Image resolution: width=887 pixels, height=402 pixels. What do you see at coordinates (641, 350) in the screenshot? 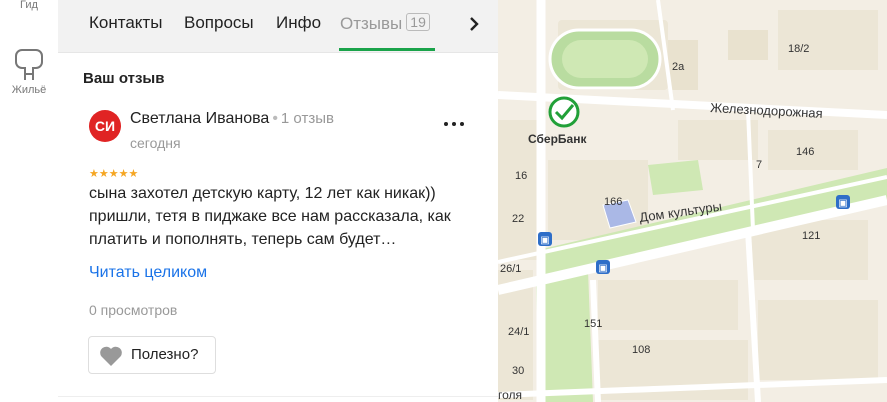
I see `map-label-number: 108` at bounding box center [641, 350].